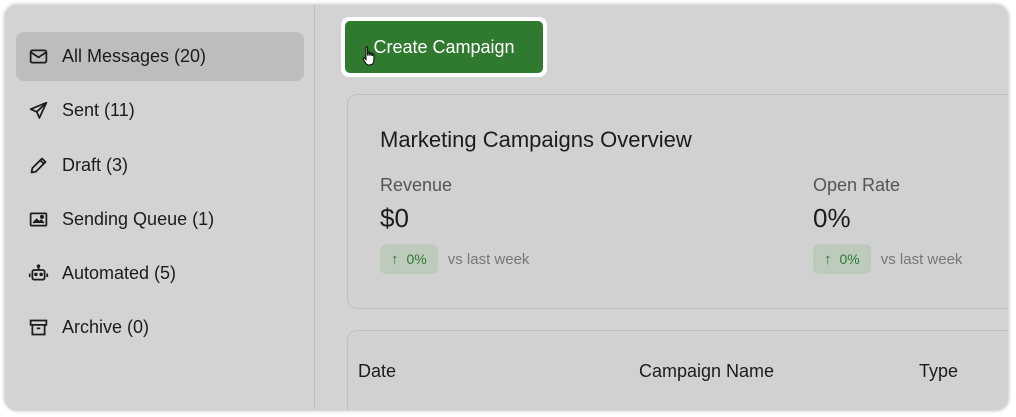  What do you see at coordinates (38, 220) in the screenshot?
I see `image-icon` at bounding box center [38, 220].